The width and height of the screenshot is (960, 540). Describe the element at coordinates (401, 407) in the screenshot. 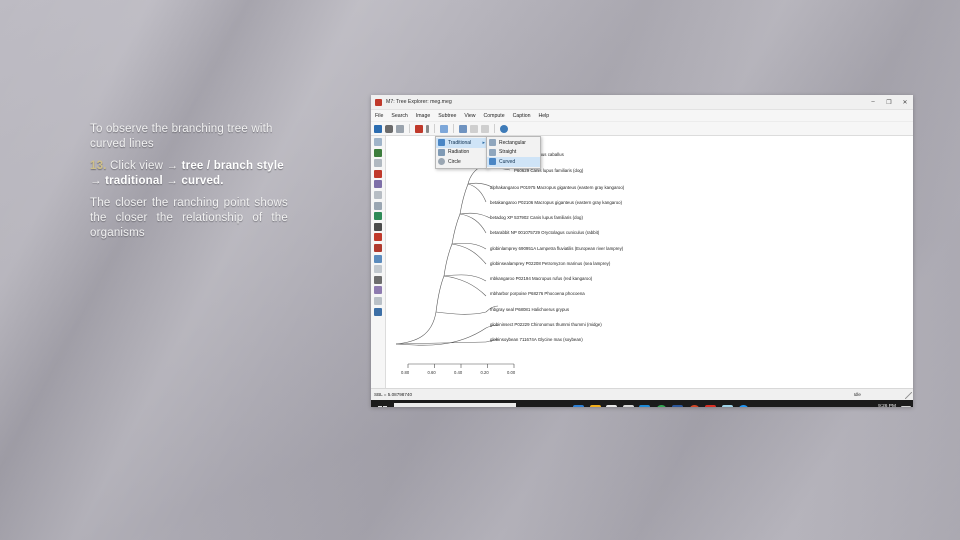

I see `search-icon: ⚲` at that location.